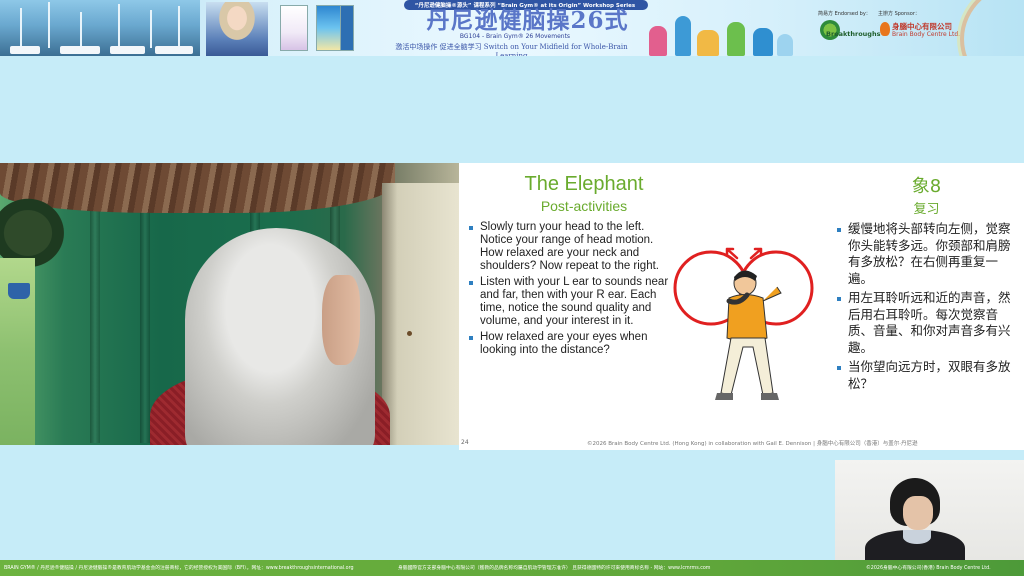 The height and width of the screenshot is (576, 1024). I want to click on door, so click(420, 314).